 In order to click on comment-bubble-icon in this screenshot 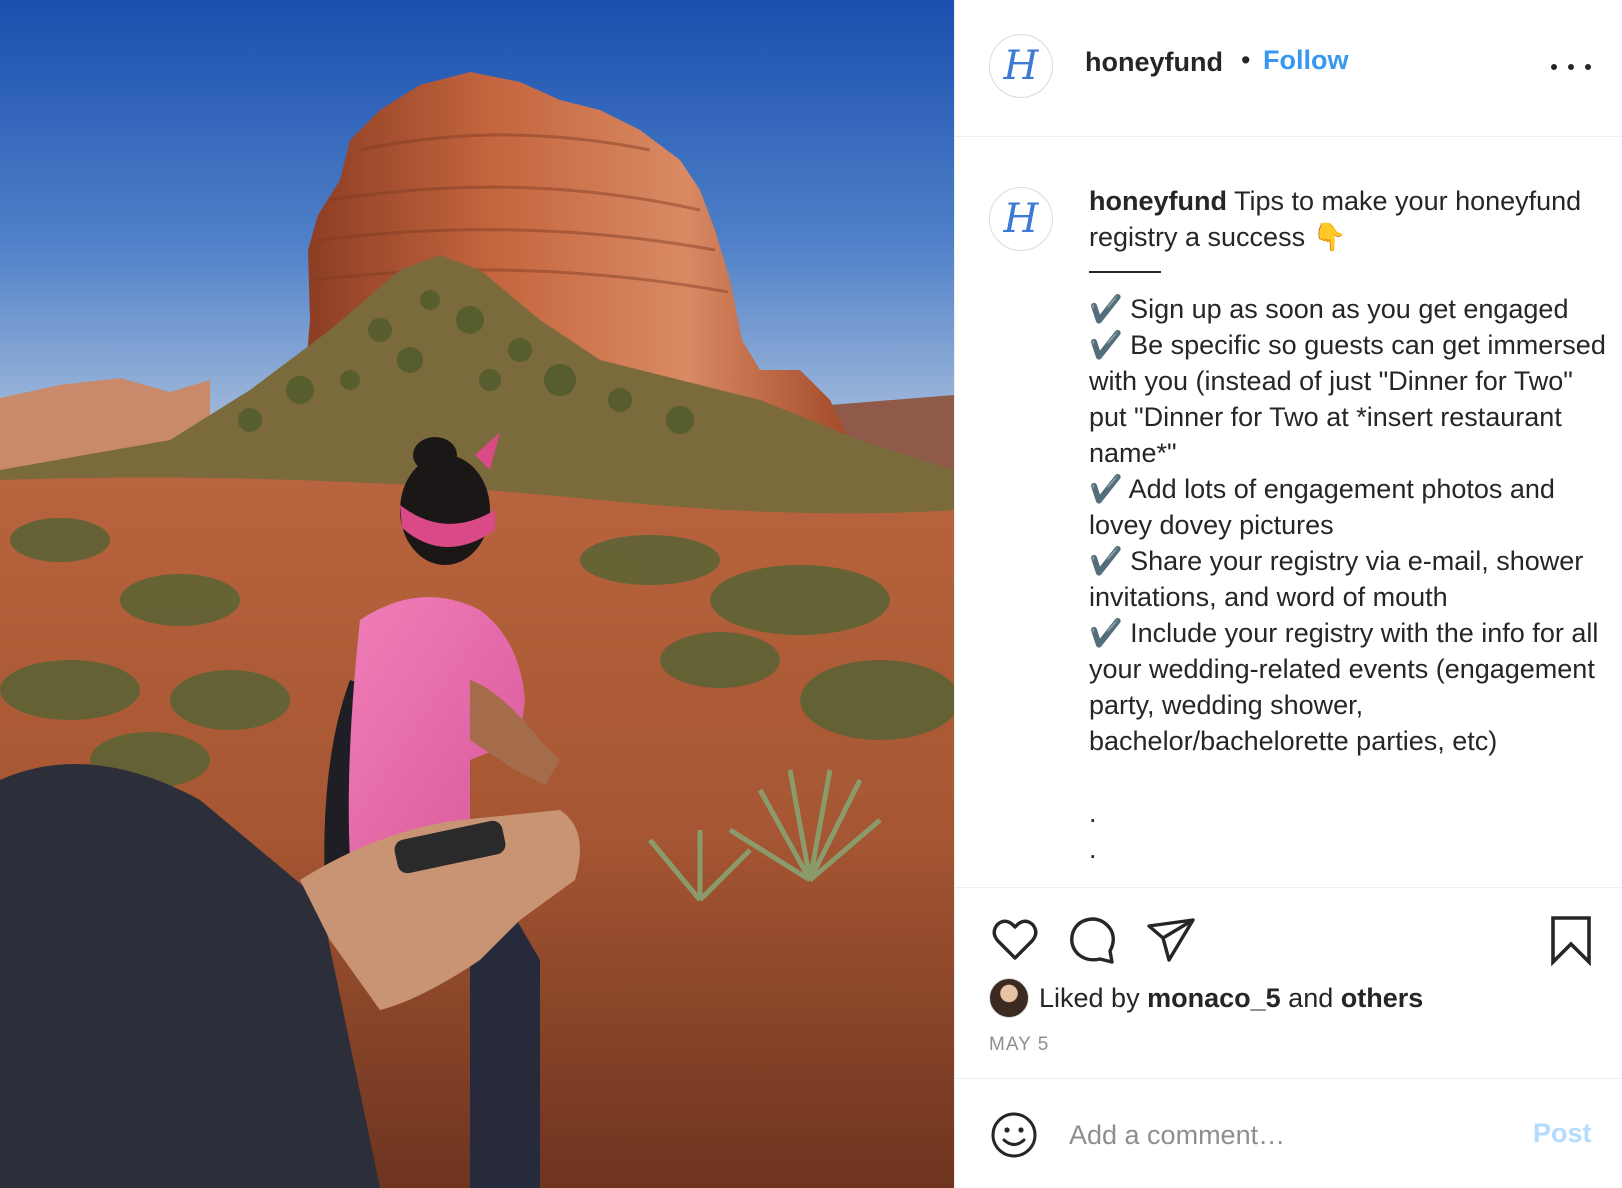, I will do `click(1093, 940)`.